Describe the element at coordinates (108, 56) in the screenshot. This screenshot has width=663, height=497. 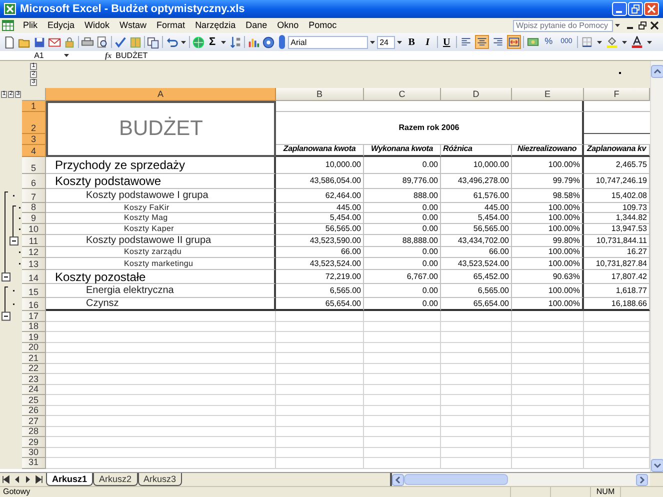
I see `insert-function-button: fx` at that location.